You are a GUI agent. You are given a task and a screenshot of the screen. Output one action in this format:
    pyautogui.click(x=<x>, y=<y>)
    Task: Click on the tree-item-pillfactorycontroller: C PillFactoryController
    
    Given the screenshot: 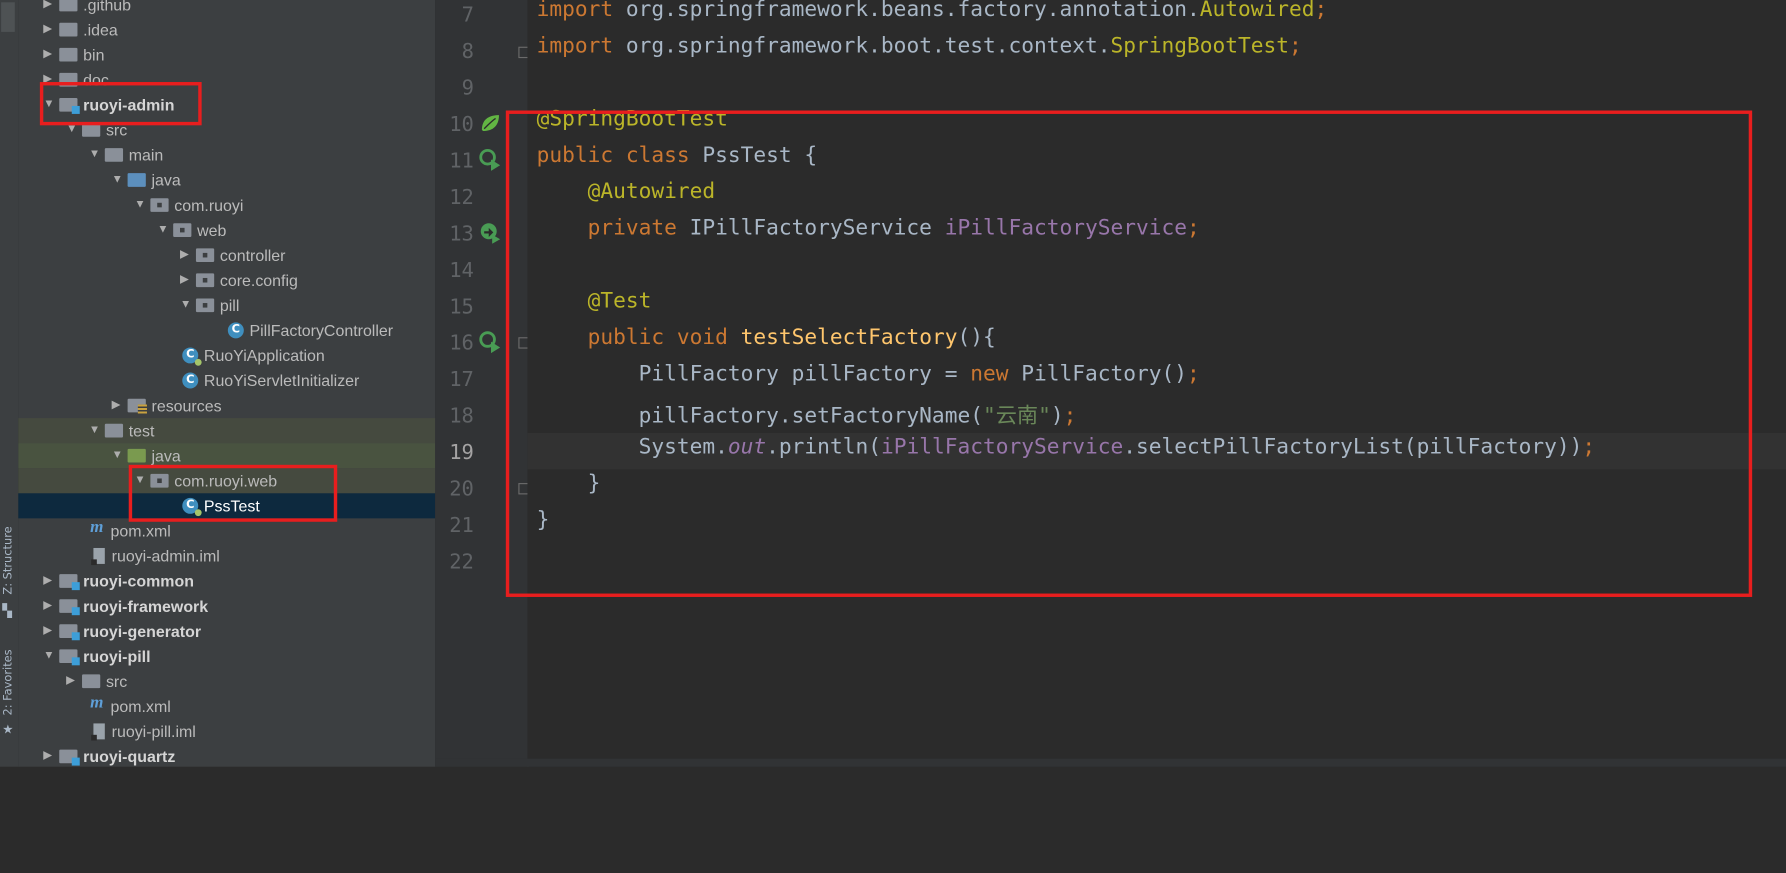 What is the action you would take?
    pyautogui.click(x=226, y=330)
    